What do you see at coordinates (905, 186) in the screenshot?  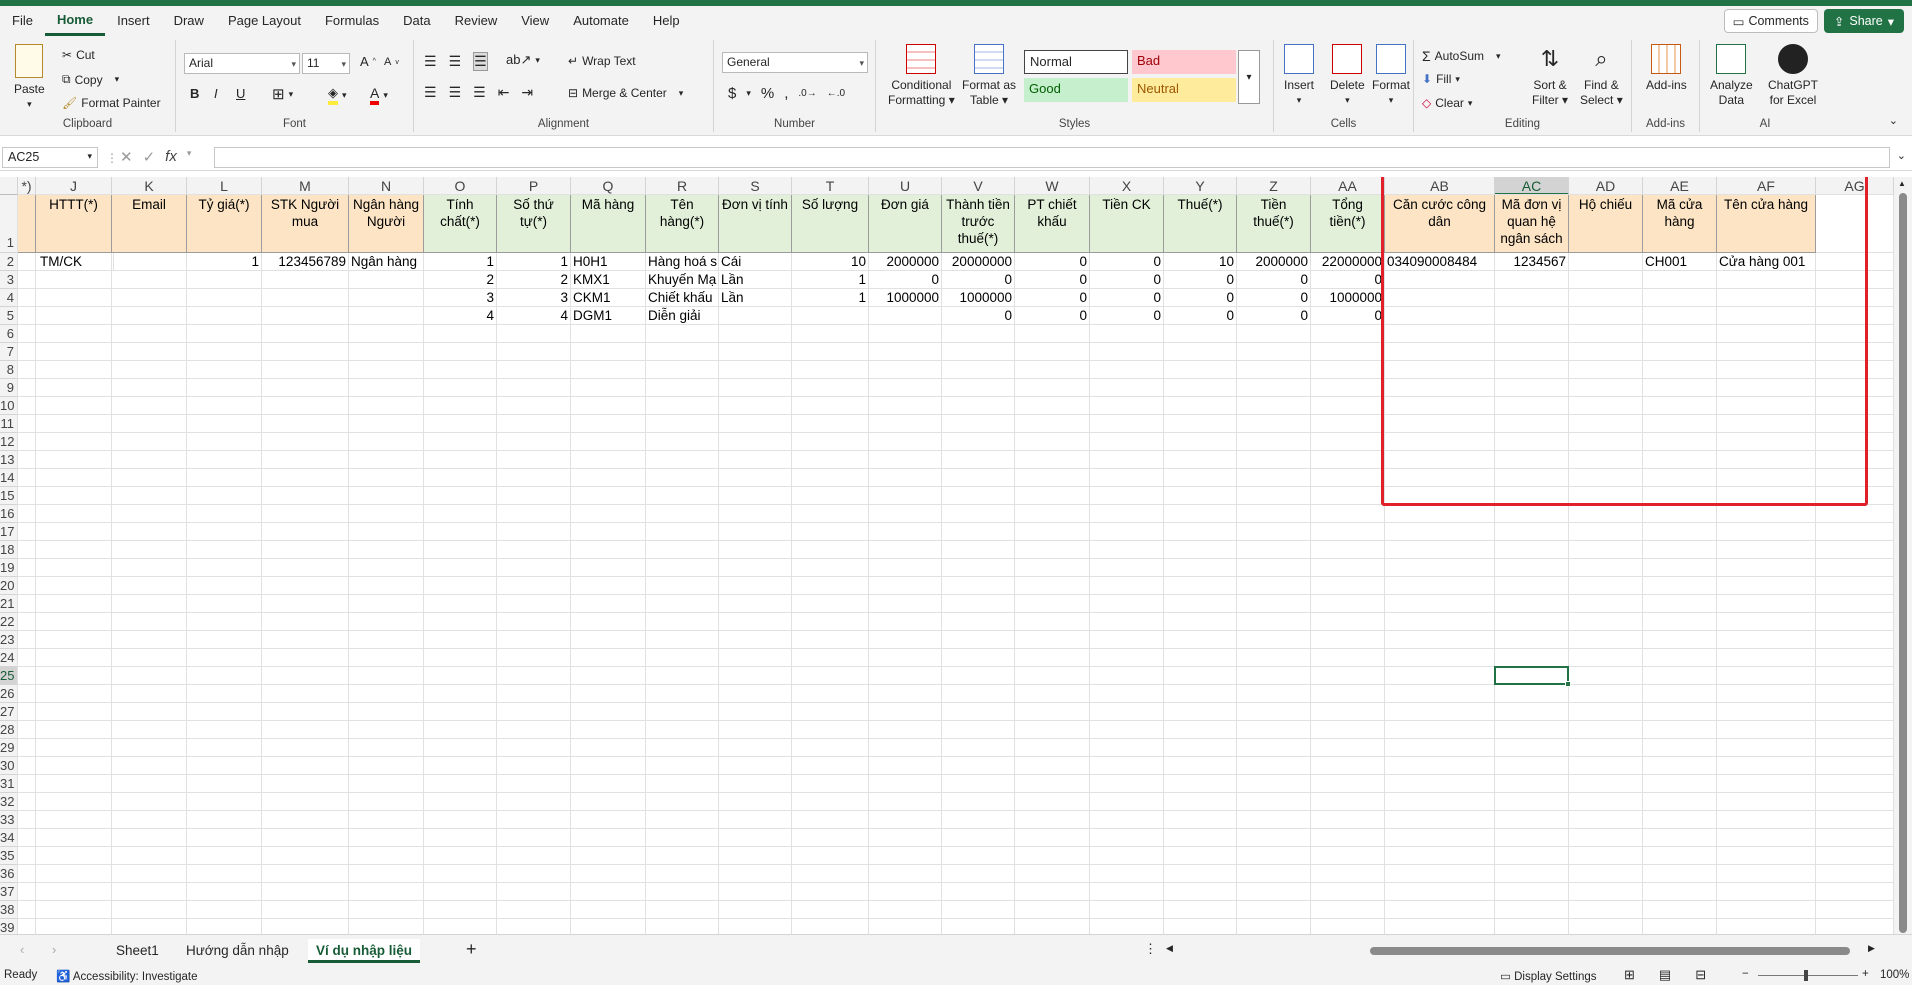 I see `column-header: U` at bounding box center [905, 186].